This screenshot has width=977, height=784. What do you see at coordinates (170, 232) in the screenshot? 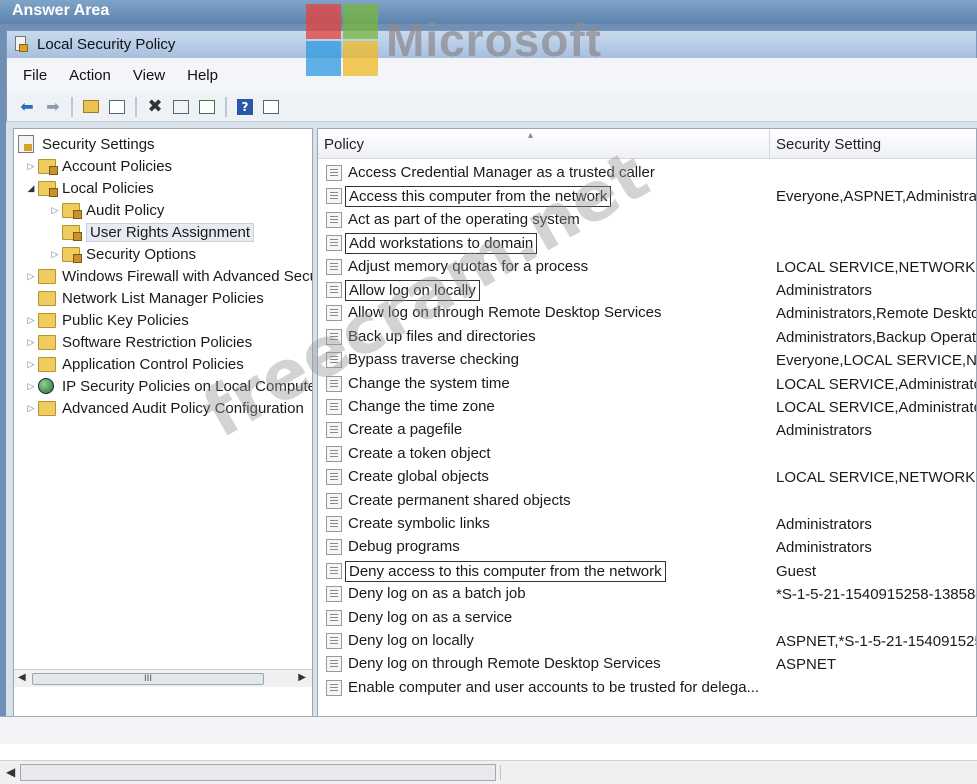
I see `tree-item-label: User Rights Assignment` at bounding box center [170, 232].